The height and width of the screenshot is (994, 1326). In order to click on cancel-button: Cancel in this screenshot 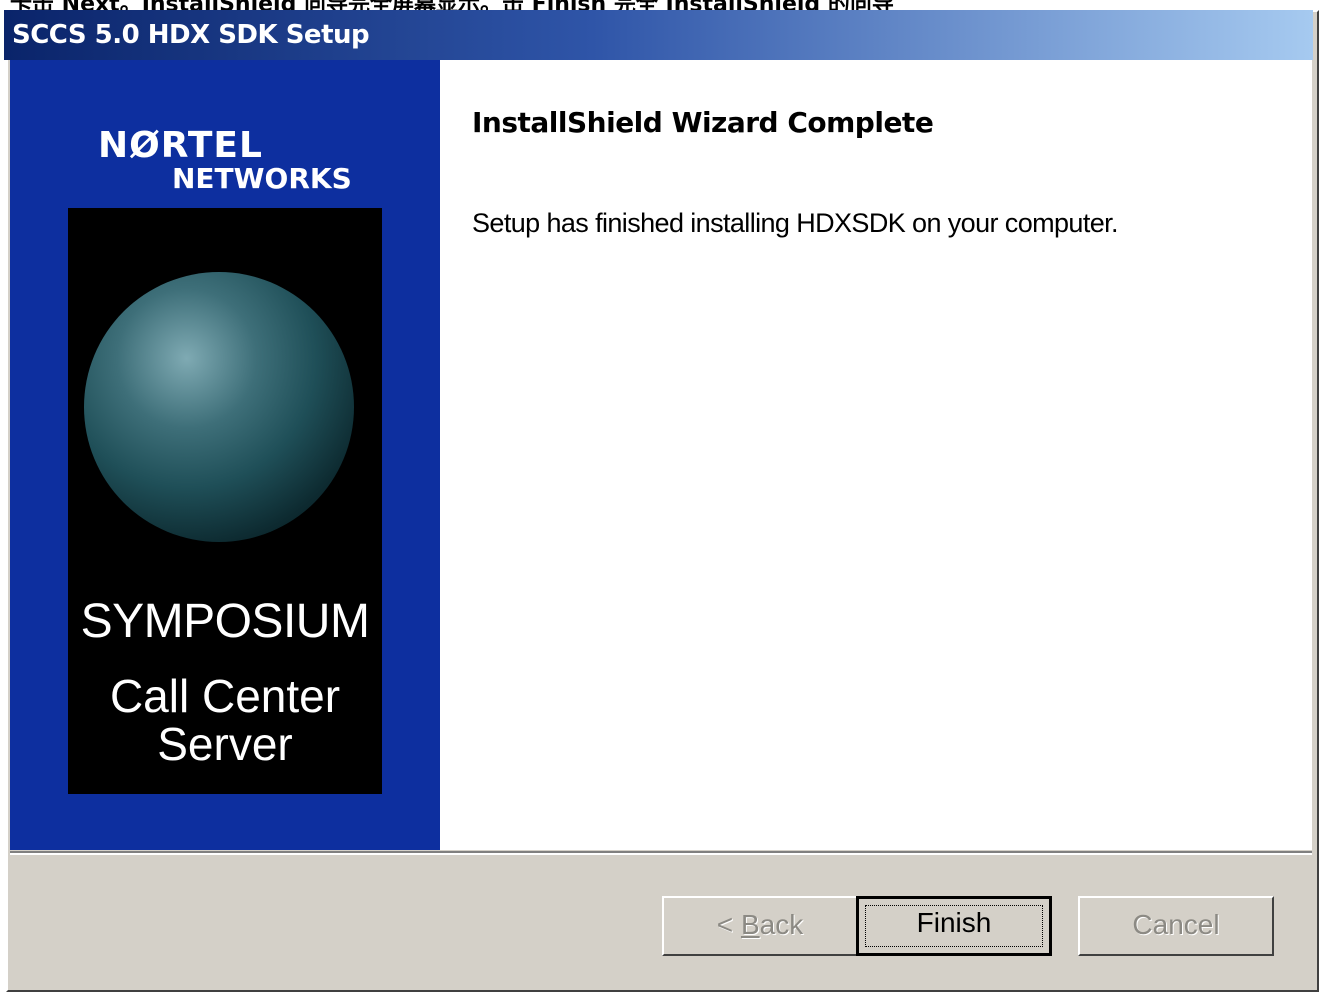, I will do `click(1176, 926)`.